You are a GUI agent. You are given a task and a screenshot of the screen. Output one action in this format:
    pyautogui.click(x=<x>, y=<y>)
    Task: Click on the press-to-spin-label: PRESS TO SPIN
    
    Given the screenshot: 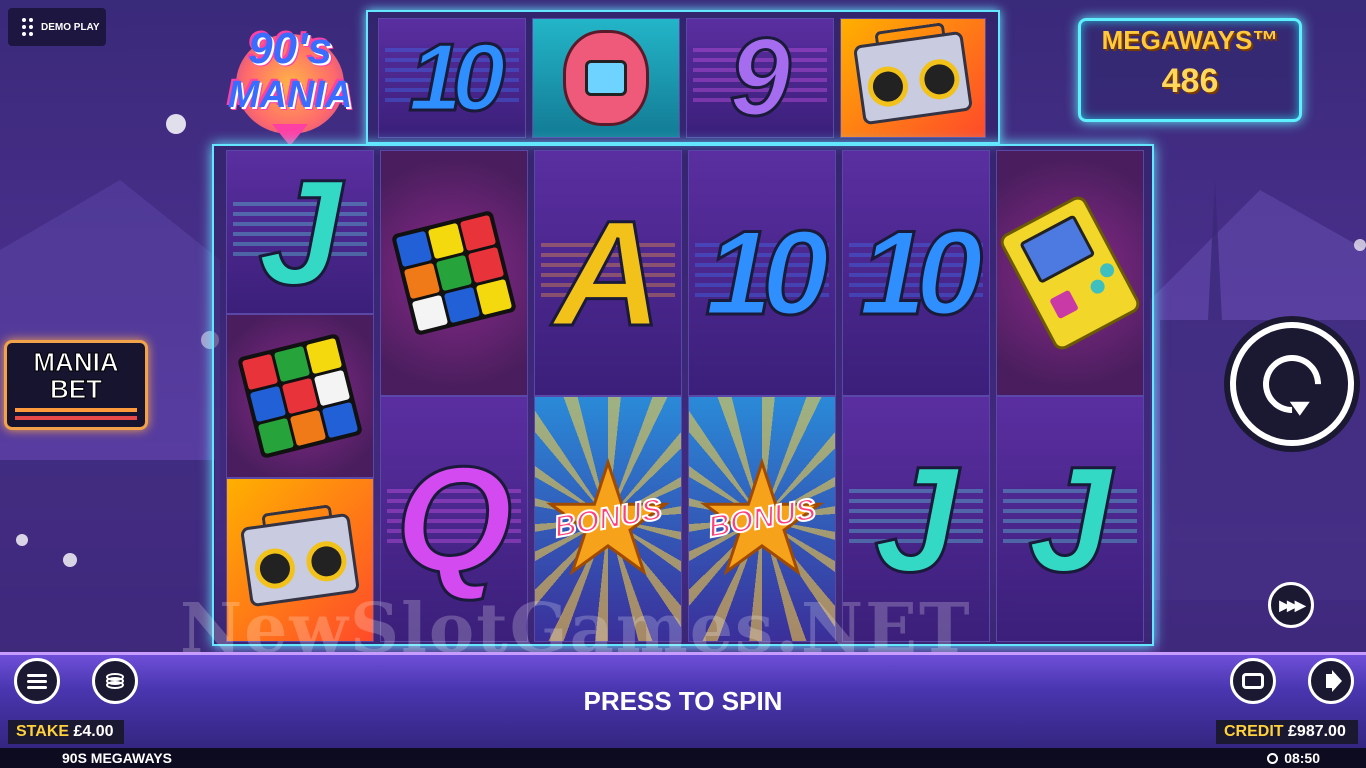 What is the action you would take?
    pyautogui.click(x=683, y=701)
    